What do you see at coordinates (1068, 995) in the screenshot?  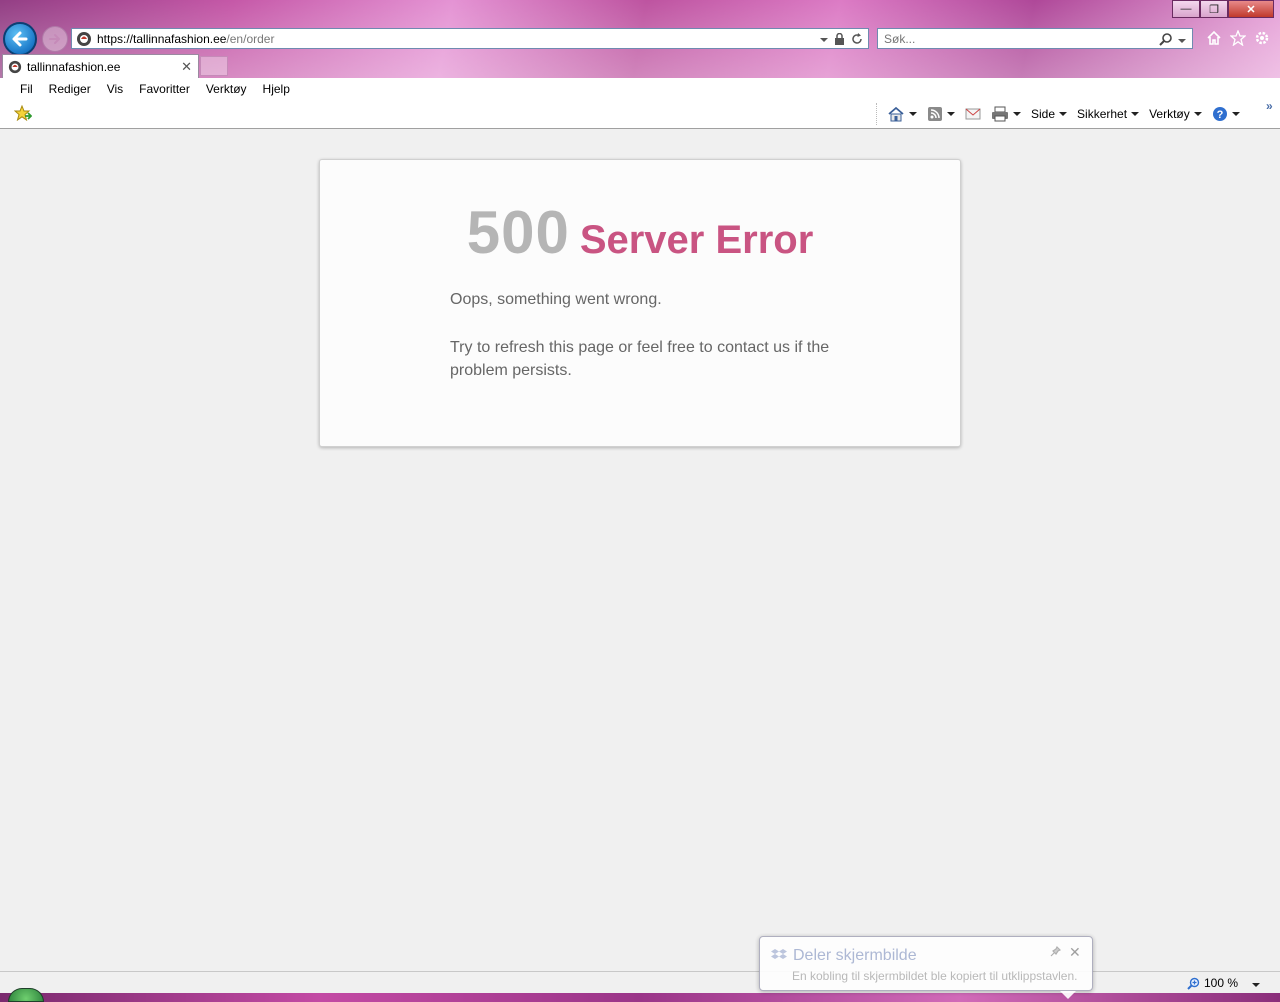 I see `toast-pointer` at bounding box center [1068, 995].